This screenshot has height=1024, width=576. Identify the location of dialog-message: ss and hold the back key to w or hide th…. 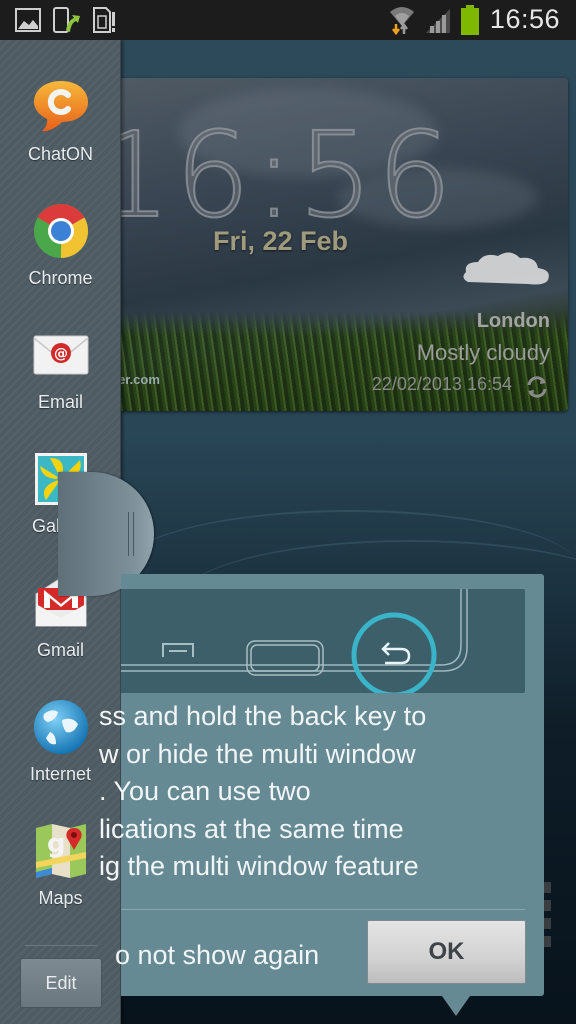
(314, 792).